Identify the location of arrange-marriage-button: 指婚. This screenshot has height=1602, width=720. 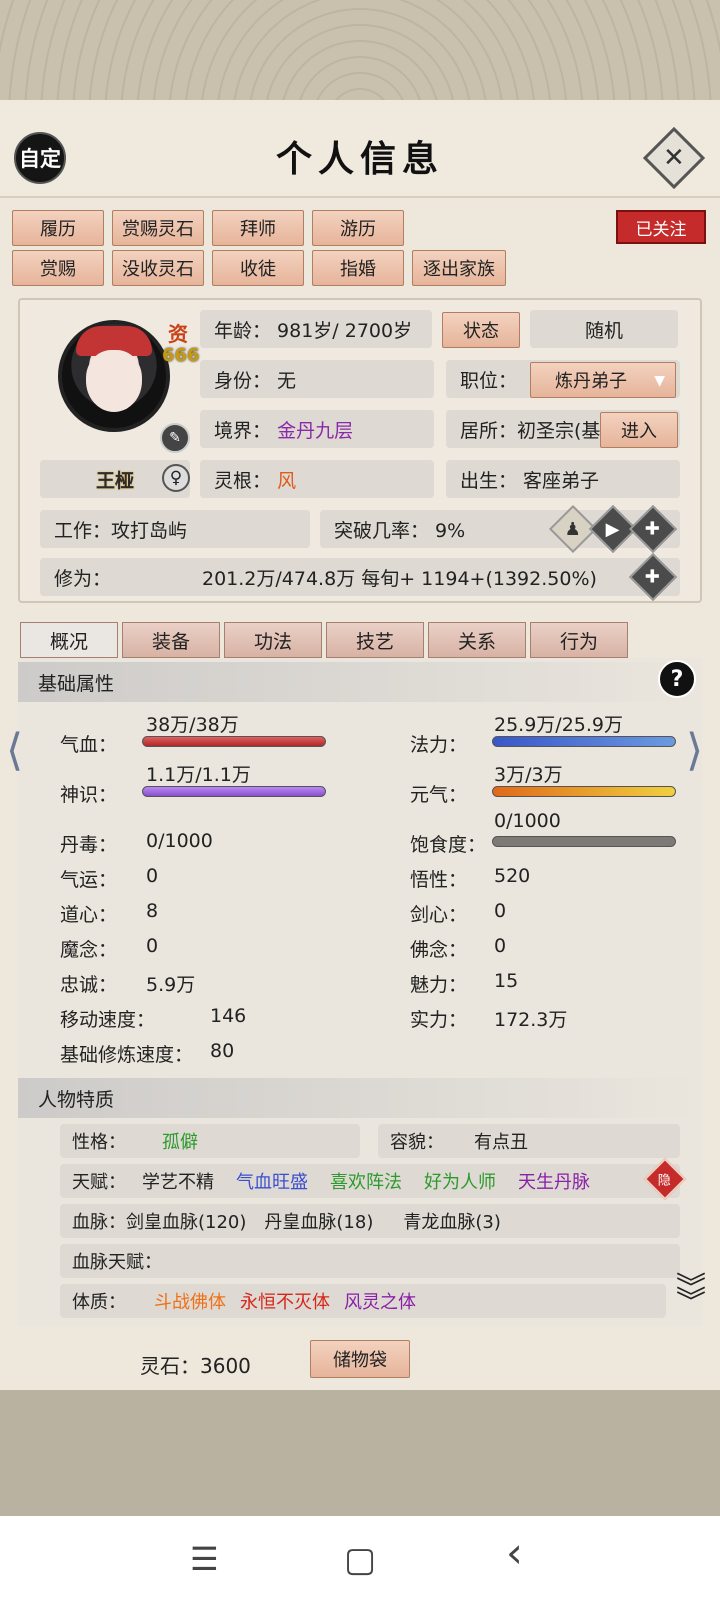
(358, 268).